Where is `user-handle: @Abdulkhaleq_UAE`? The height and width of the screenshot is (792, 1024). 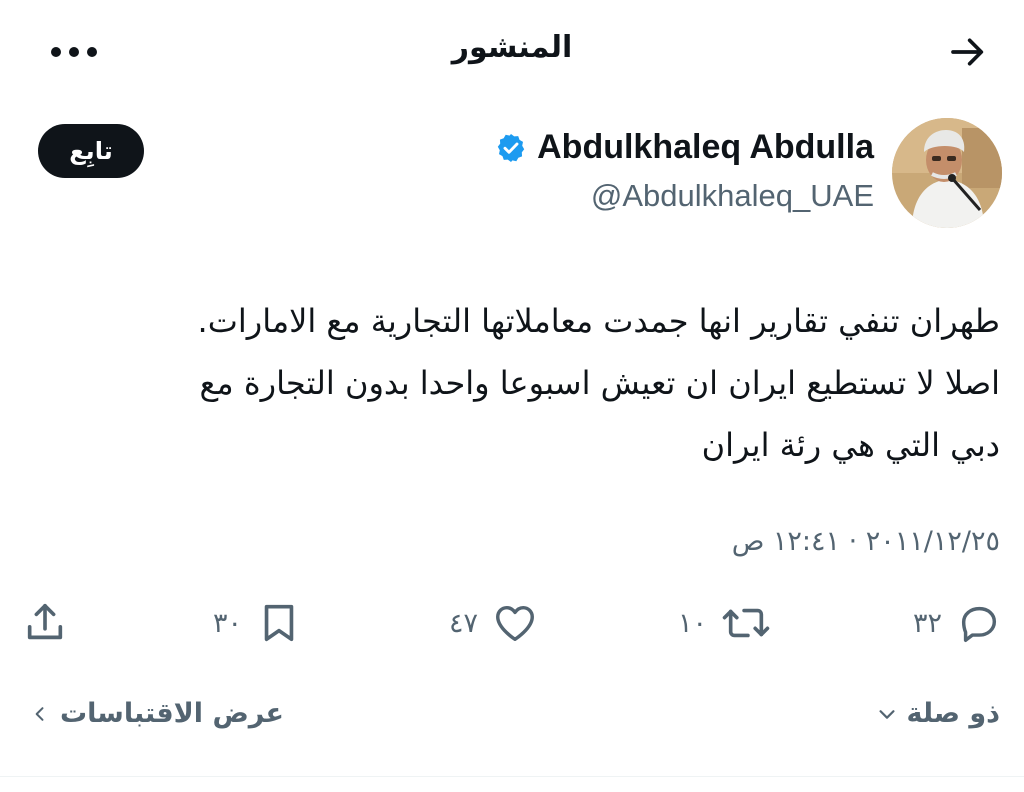 user-handle: @Abdulkhaleq_UAE is located at coordinates (732, 196).